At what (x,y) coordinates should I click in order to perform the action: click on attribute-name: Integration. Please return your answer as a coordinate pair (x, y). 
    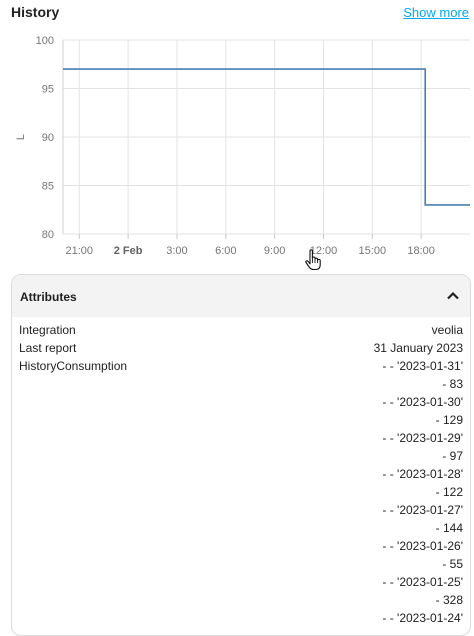
    Looking at the image, I should click on (47, 330).